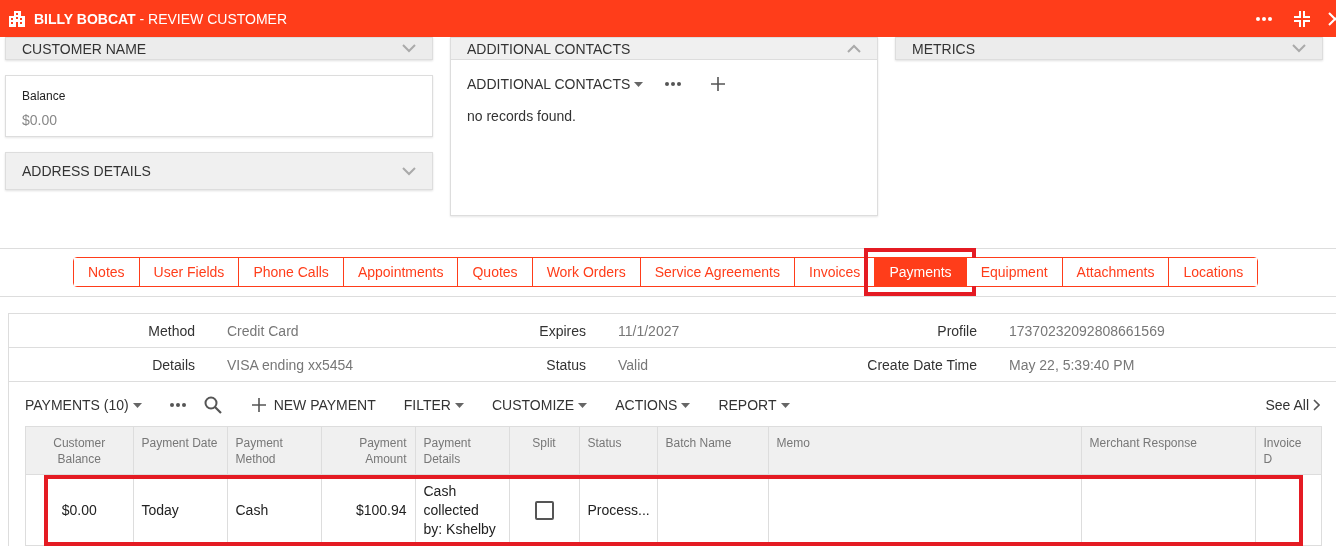  I want to click on chevron-right-icon, so click(1316, 405).